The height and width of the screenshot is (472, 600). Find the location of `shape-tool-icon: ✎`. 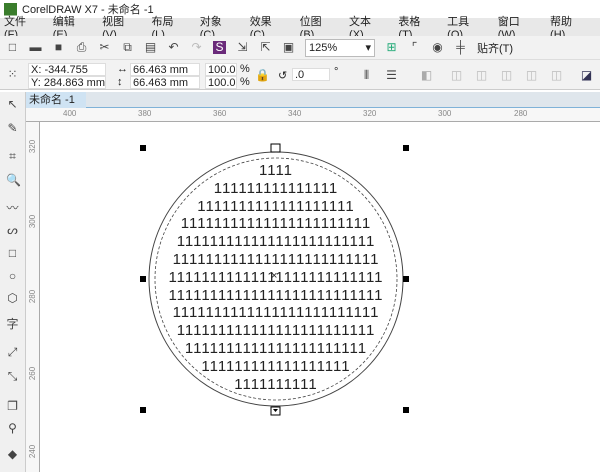

shape-tool-icon: ✎ is located at coordinates (12, 128).